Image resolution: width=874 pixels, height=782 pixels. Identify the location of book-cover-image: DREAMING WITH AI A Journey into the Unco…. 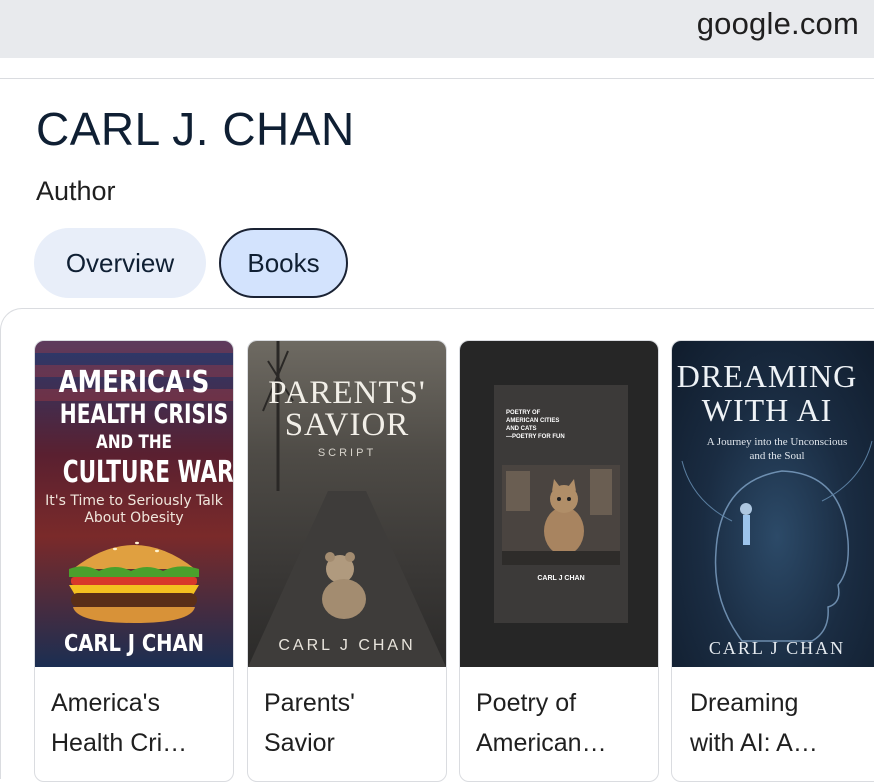
(773, 504).